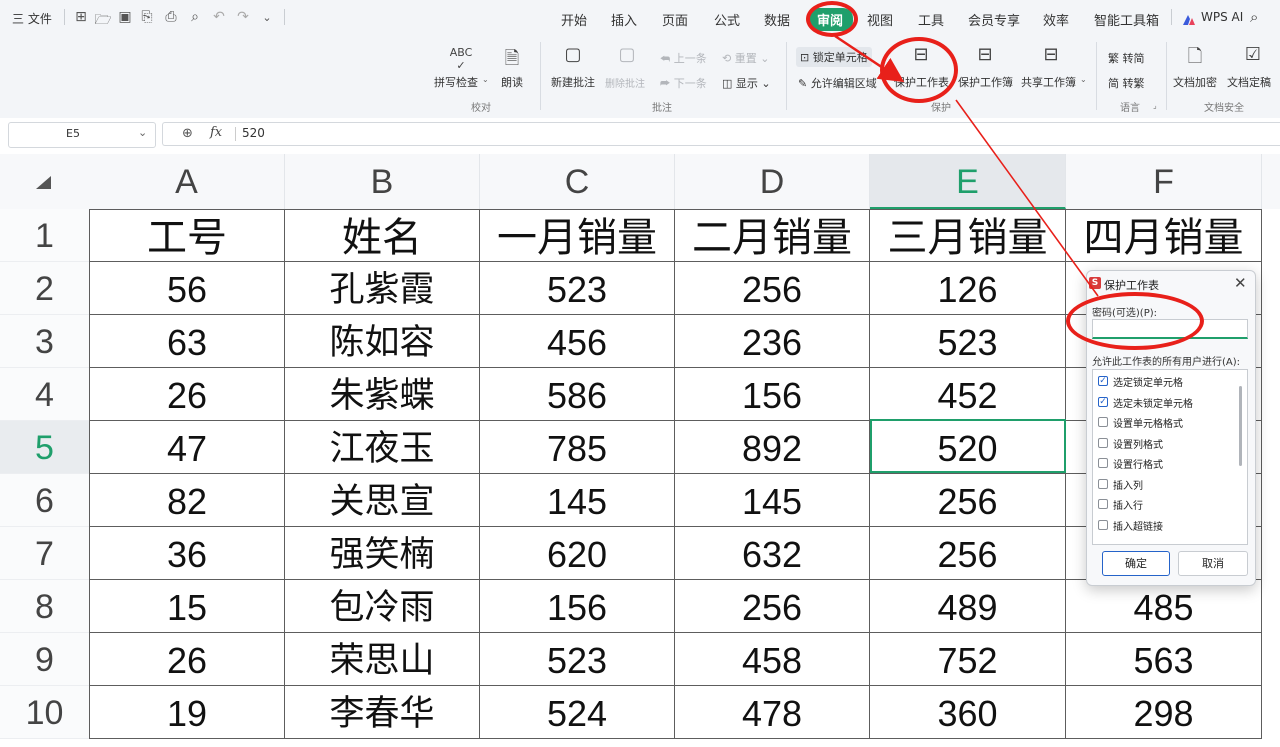 This screenshot has width=1280, height=747. What do you see at coordinates (1027, 198) in the screenshot?
I see `annotation-line-to-dialog` at bounding box center [1027, 198].